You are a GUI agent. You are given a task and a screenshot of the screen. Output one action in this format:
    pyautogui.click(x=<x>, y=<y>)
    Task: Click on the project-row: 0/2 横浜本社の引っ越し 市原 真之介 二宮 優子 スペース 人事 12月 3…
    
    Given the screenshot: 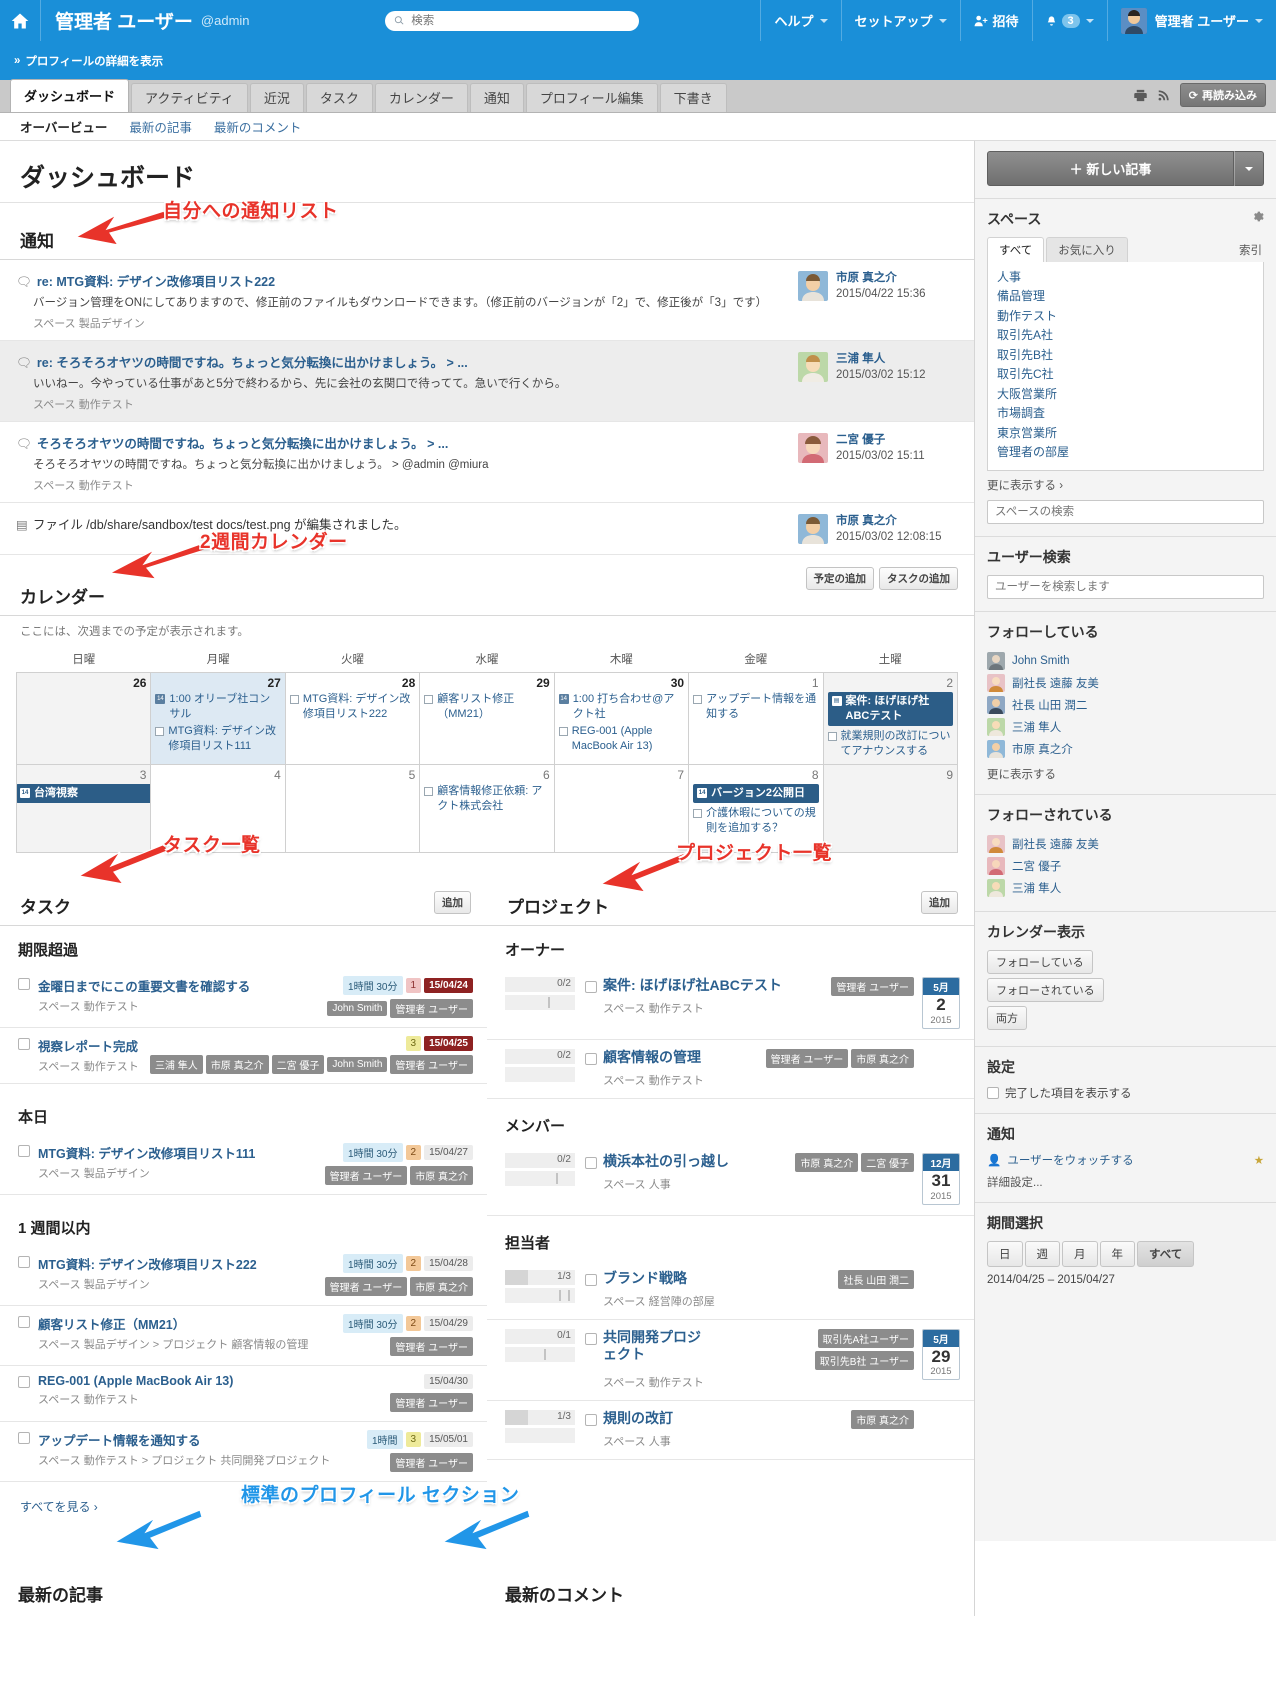 What is the action you would take?
    pyautogui.click(x=730, y=1180)
    